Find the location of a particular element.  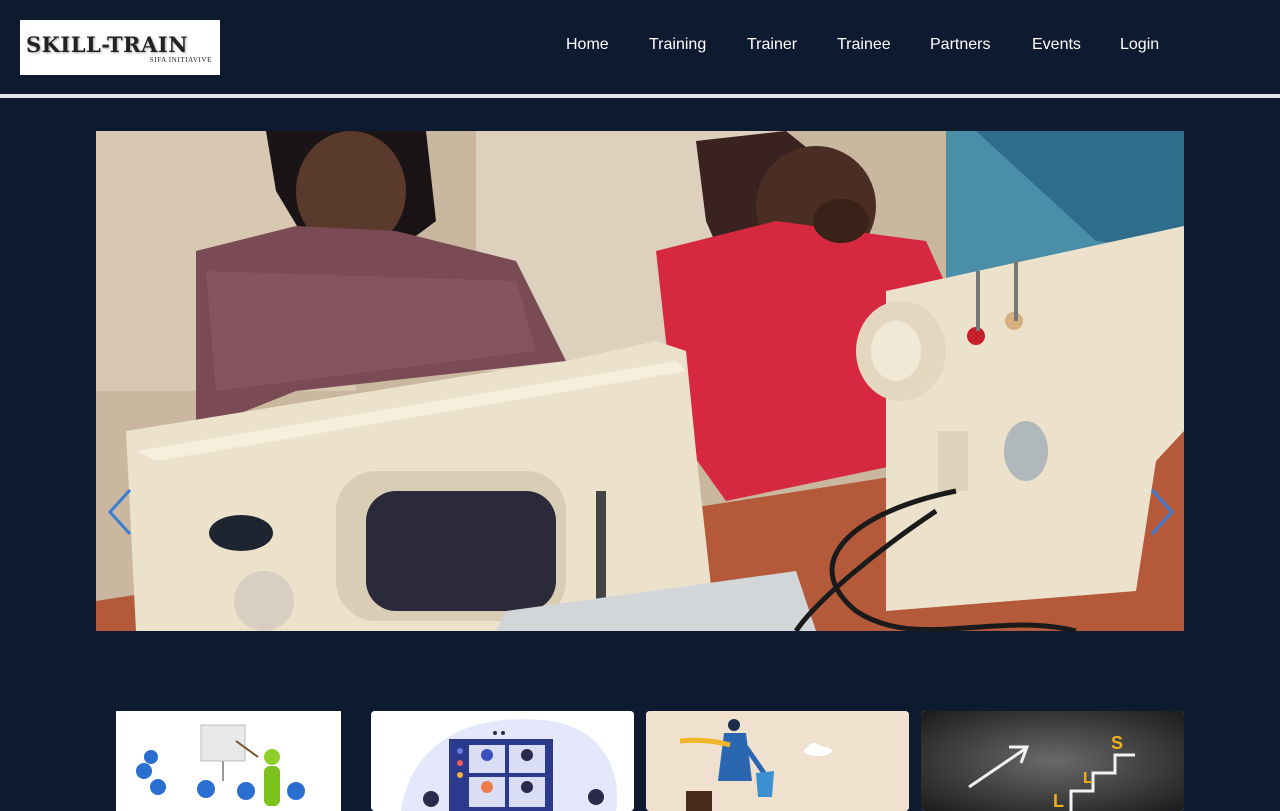

chevron-left-icon is located at coordinates (119, 512).